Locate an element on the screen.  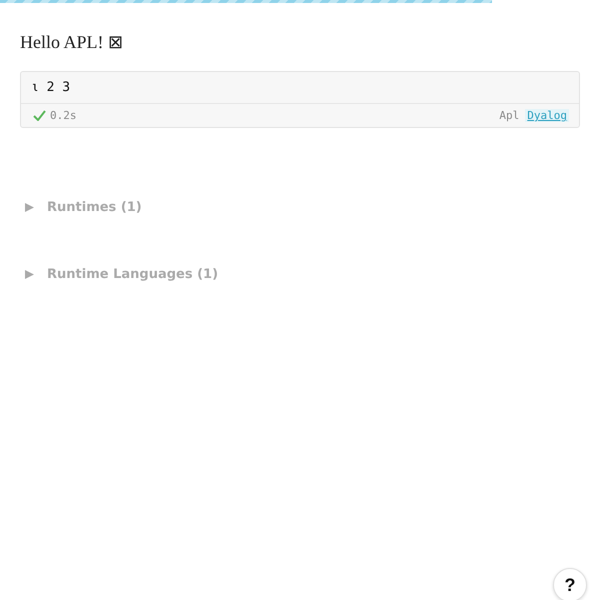
section-toggle: Runtimes (1) is located at coordinates (300, 207).